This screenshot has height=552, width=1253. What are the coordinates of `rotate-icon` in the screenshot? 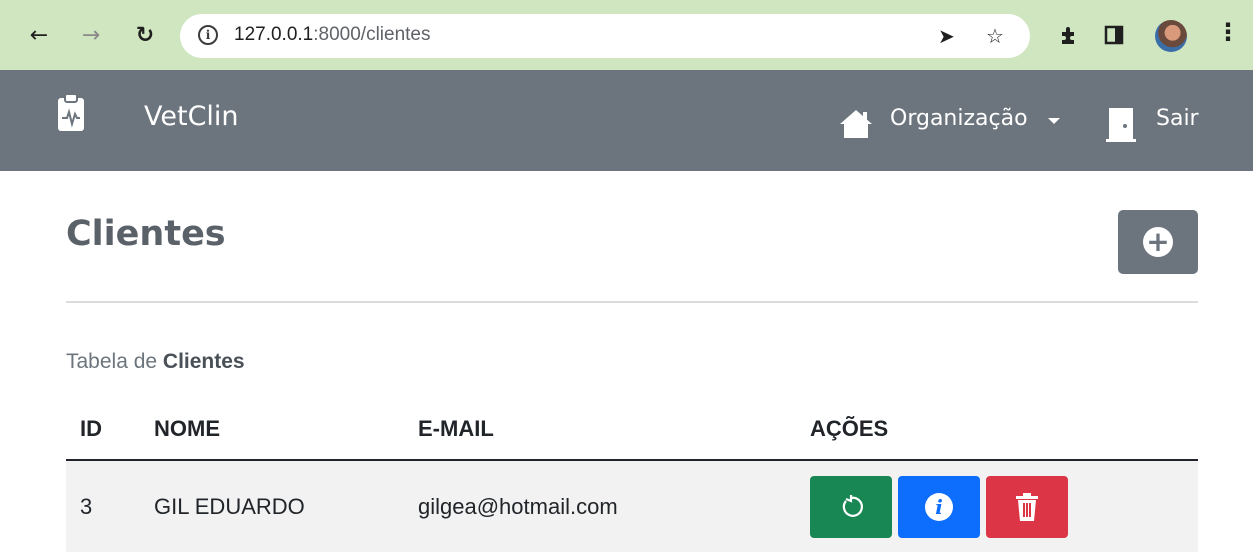 It's located at (852, 505).